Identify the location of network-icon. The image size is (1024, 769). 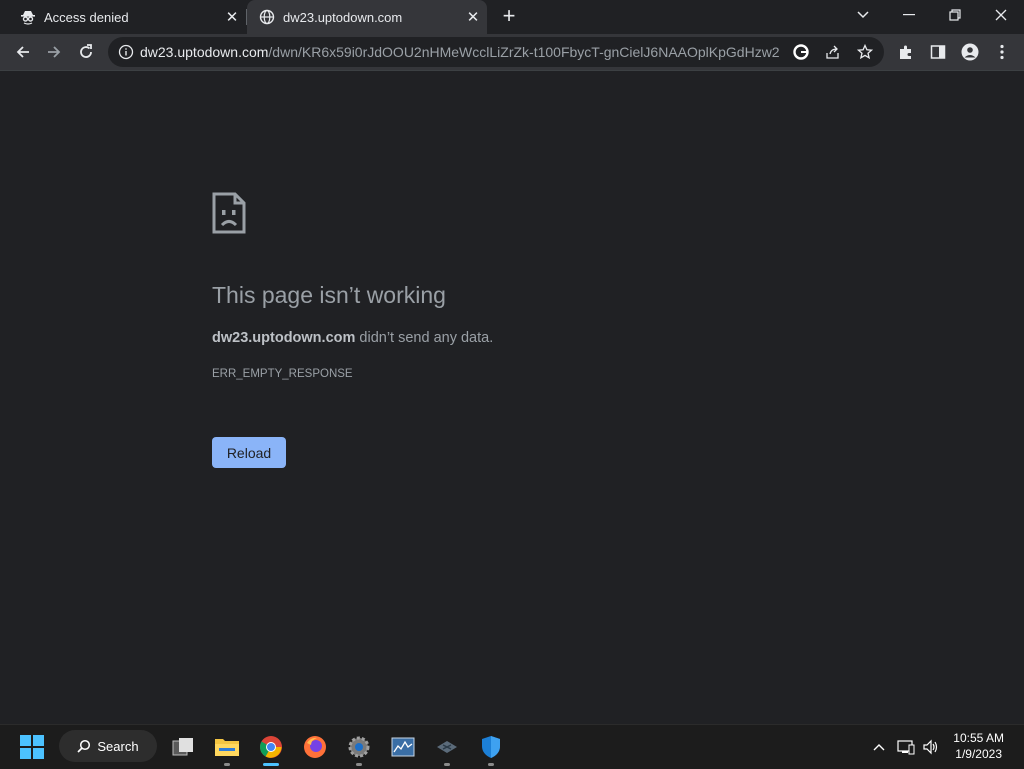
(906, 747).